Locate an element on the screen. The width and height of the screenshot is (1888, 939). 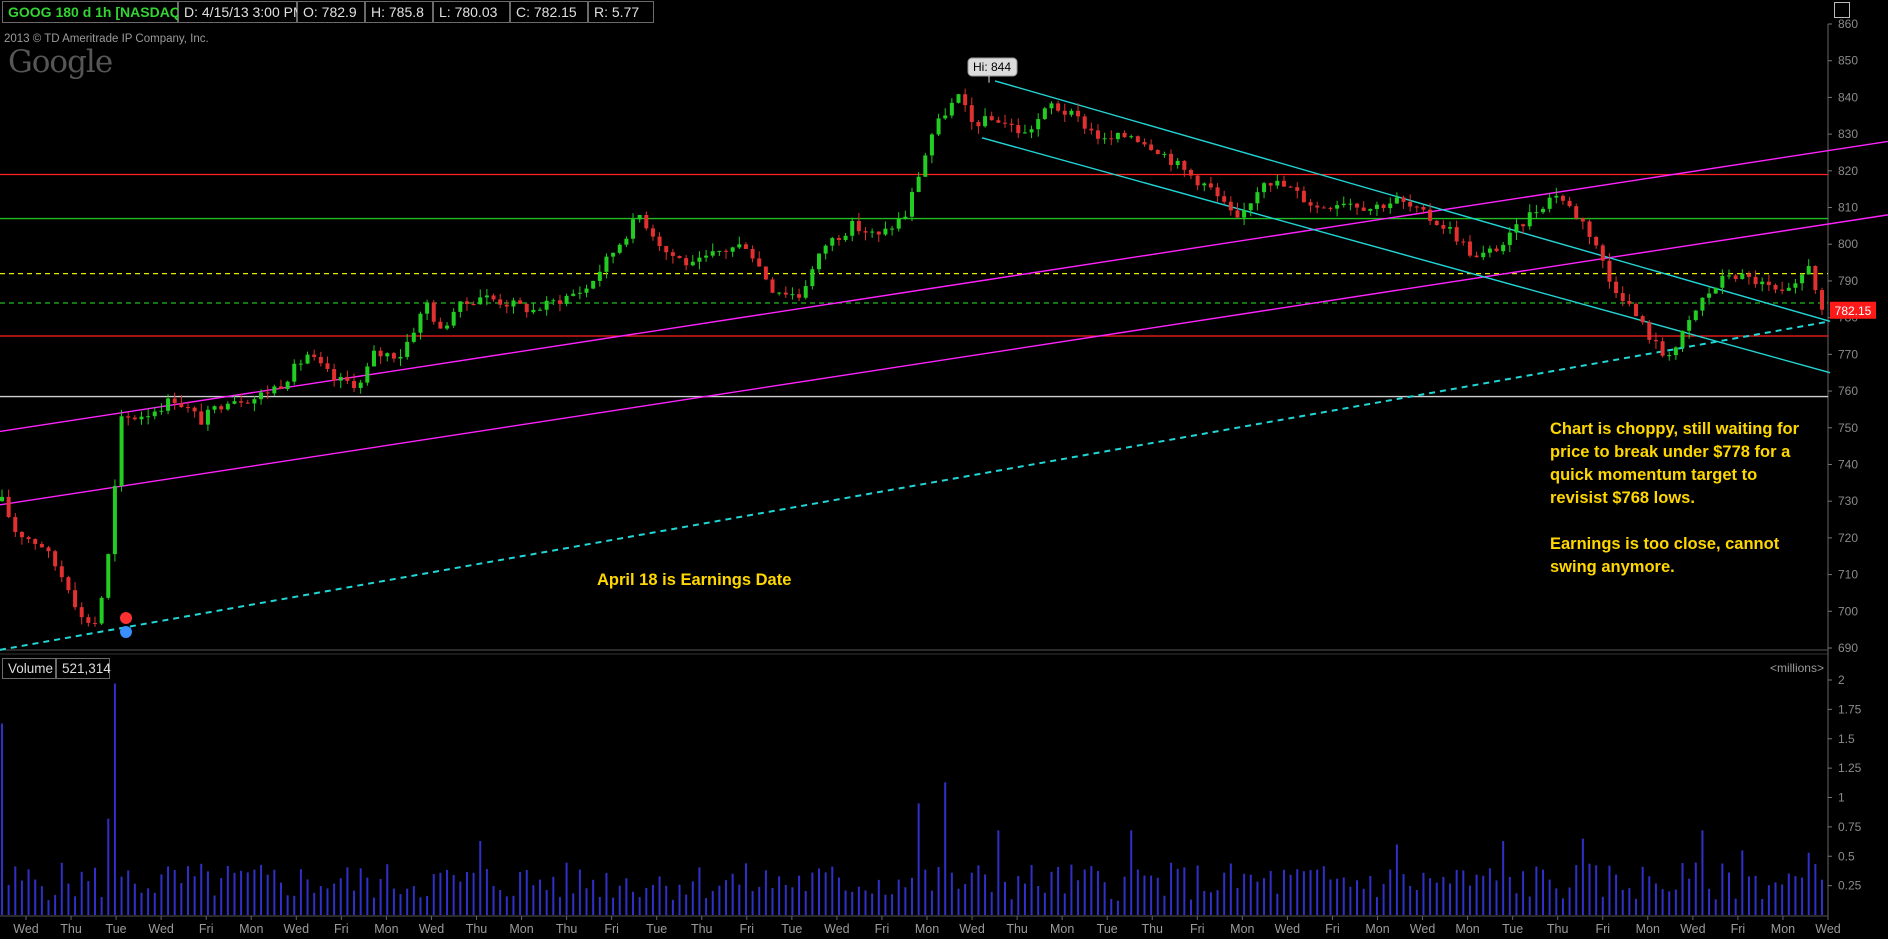
vol-tick-label: 0.25 is located at coordinates (1850, 886).